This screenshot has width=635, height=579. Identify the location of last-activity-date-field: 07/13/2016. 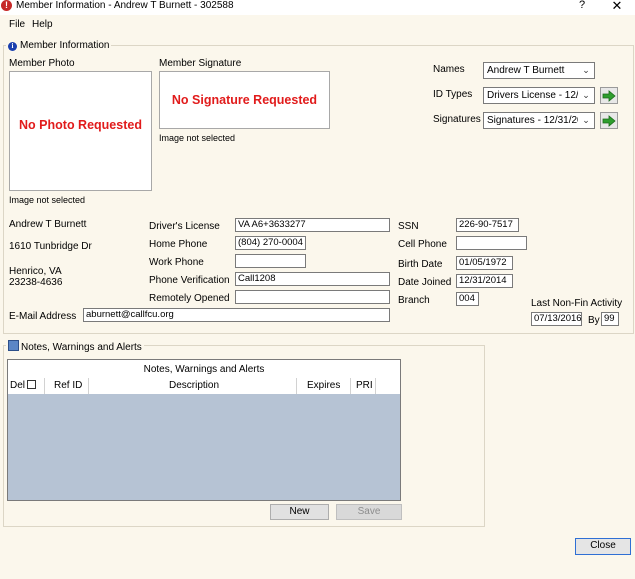
(556, 319).